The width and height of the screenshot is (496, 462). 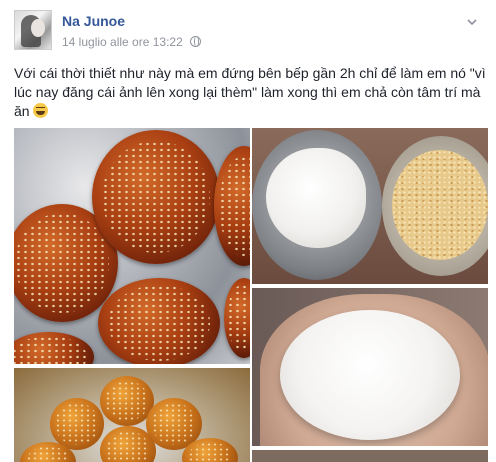 What do you see at coordinates (93, 21) in the screenshot?
I see `author-name: Na Junoe` at bounding box center [93, 21].